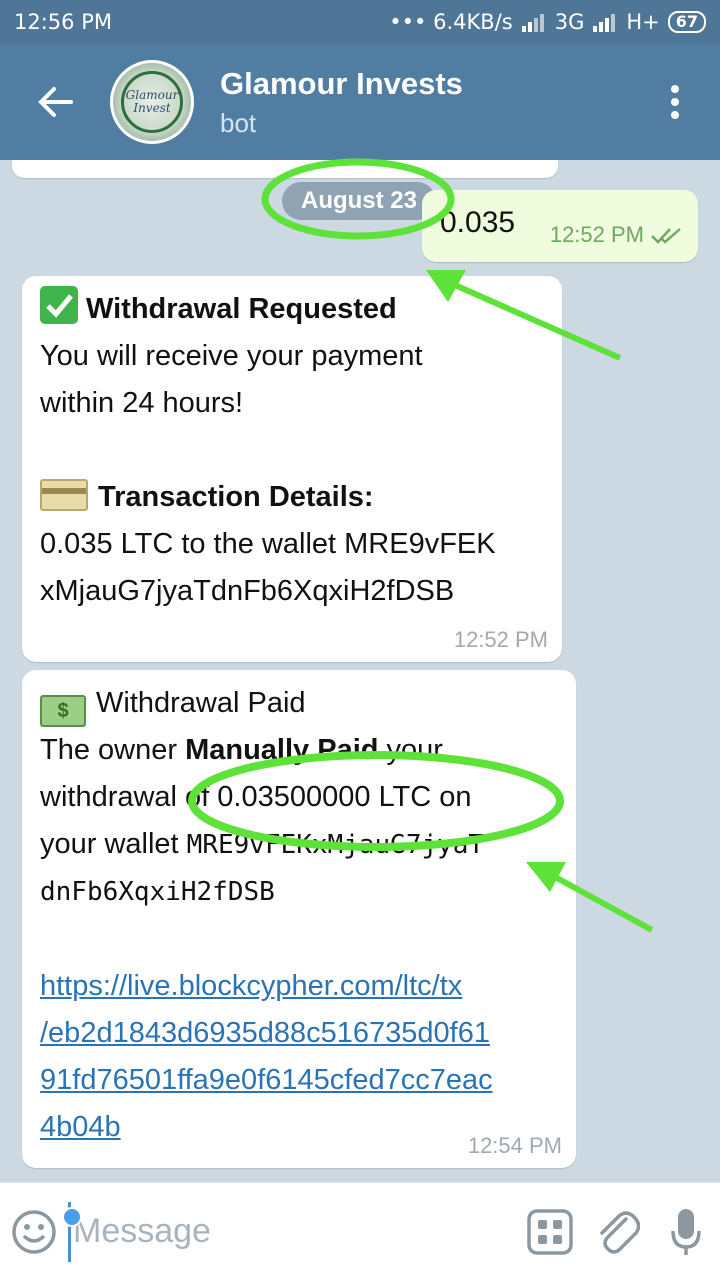  What do you see at coordinates (268, 544) in the screenshot?
I see `details-text-line: 0.035 LTC to the wallet MRE9vFEK` at bounding box center [268, 544].